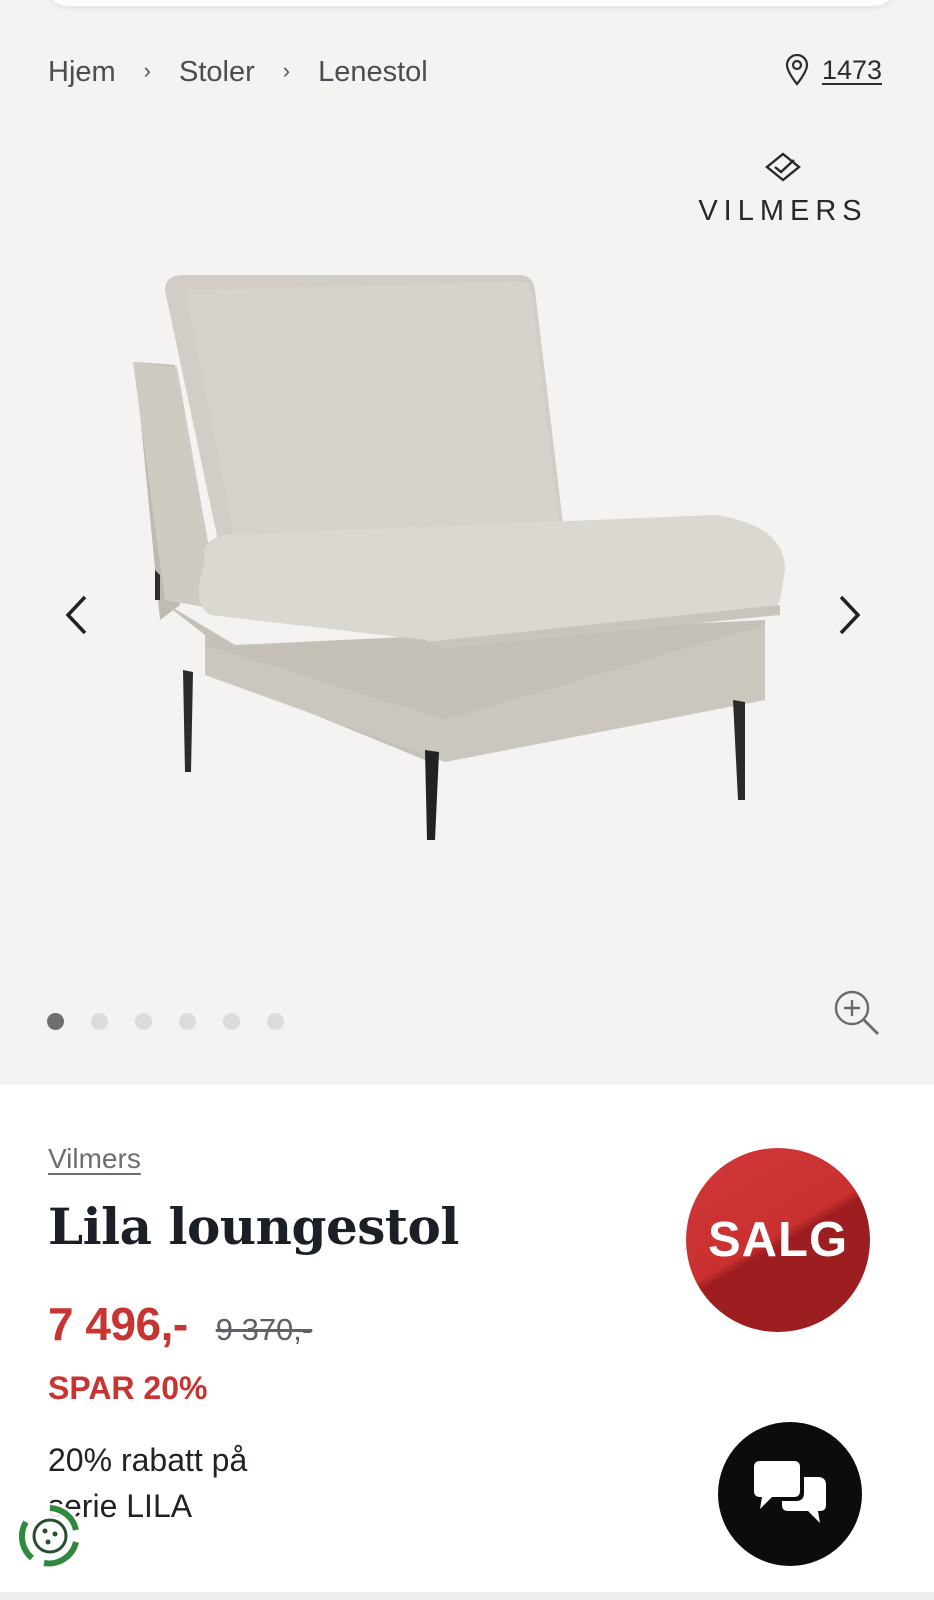 The image size is (934, 1600). Describe the element at coordinates (471, 3) in the screenshot. I see `search-bar-edge` at that location.